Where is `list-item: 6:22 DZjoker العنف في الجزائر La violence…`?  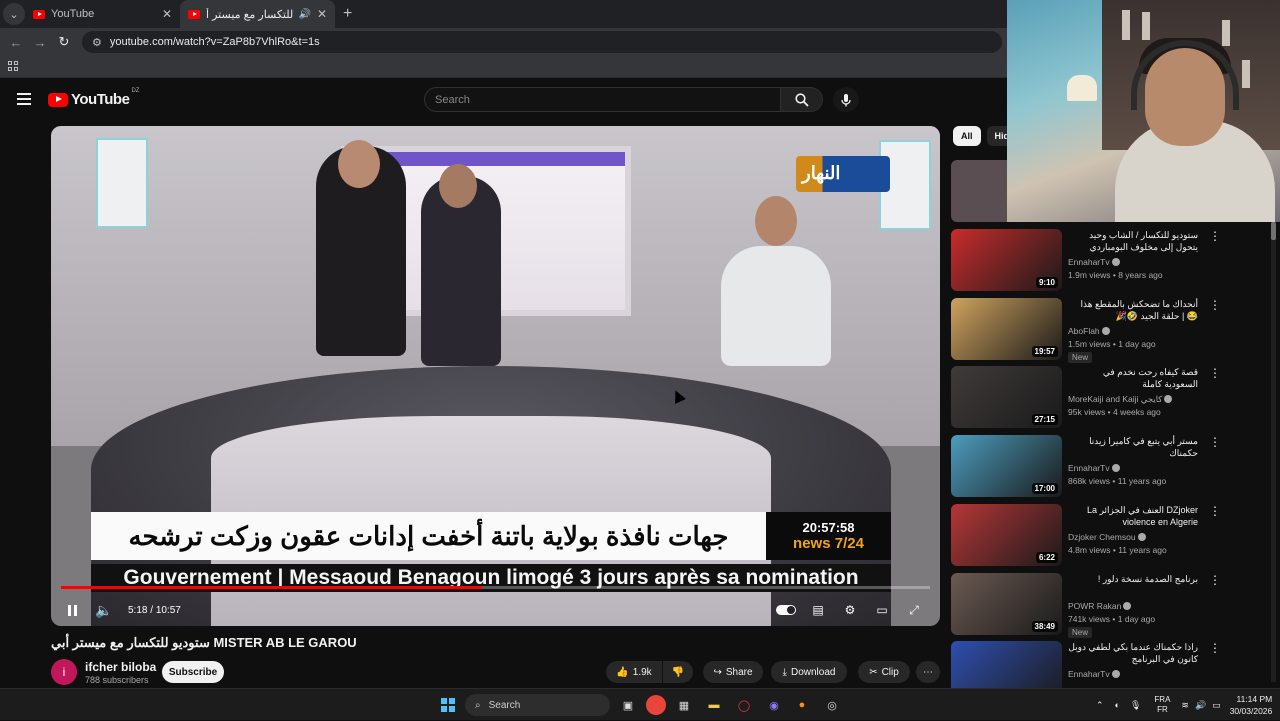
list-item: 6:22 DZjoker العنف في الجزائر La violence… is located at coordinates (1111, 535).